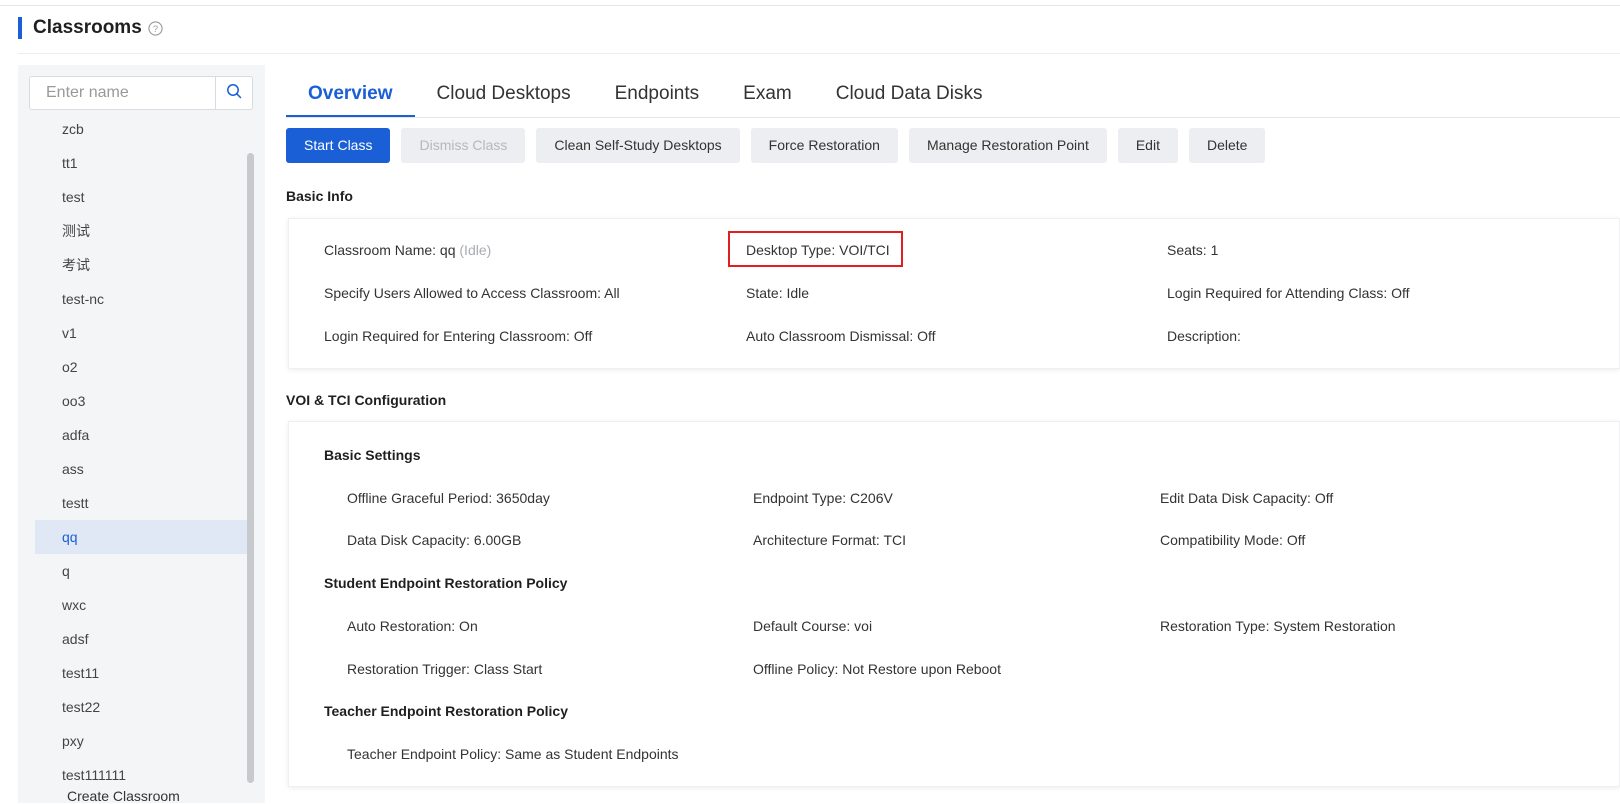  I want to click on list-item: pxy, so click(133, 741).